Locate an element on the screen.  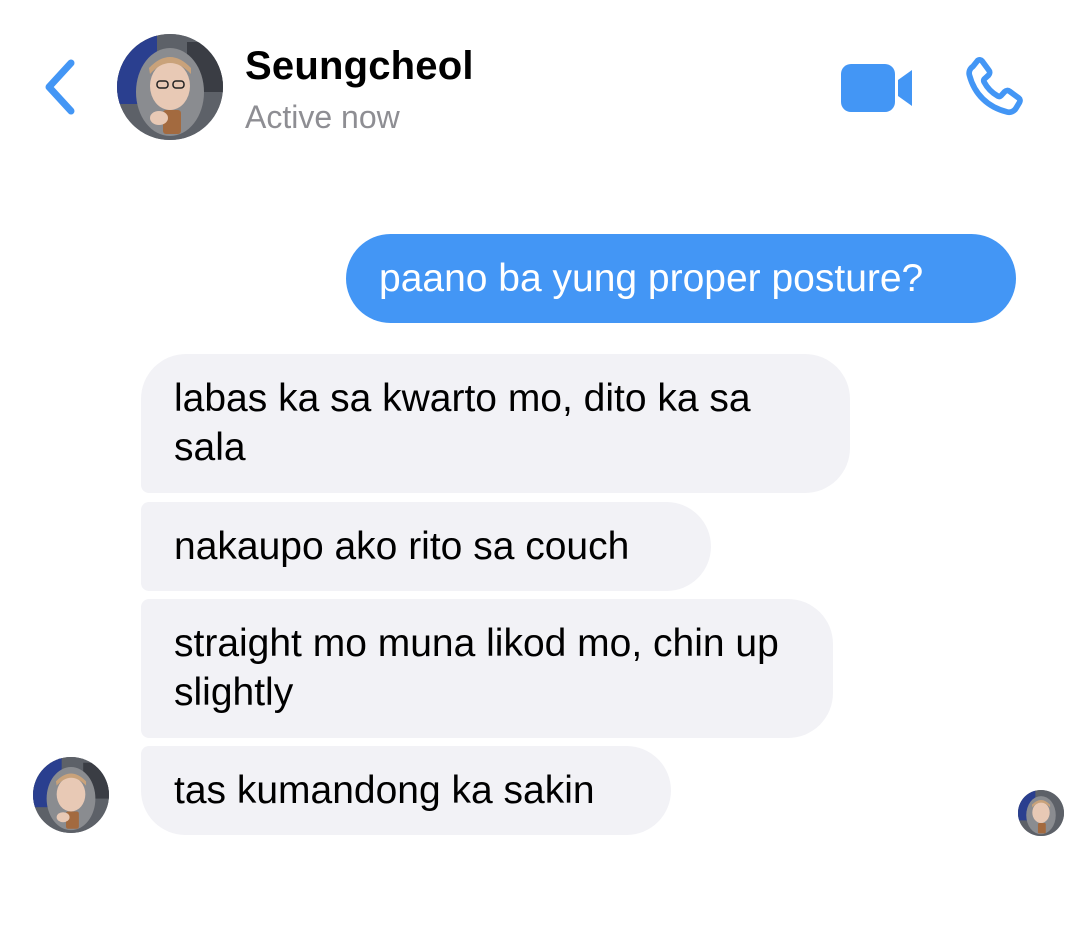
incoming-message: nakaupo ako rito sa couch is located at coordinates (426, 546).